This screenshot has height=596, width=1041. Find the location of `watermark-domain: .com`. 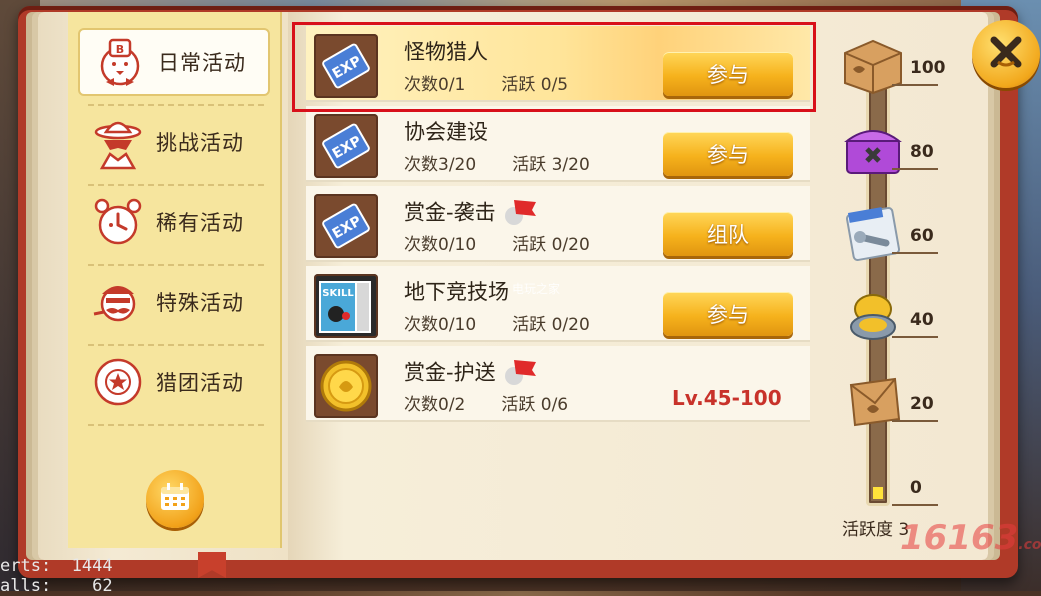

watermark-domain: .com is located at coordinates (1029, 545).